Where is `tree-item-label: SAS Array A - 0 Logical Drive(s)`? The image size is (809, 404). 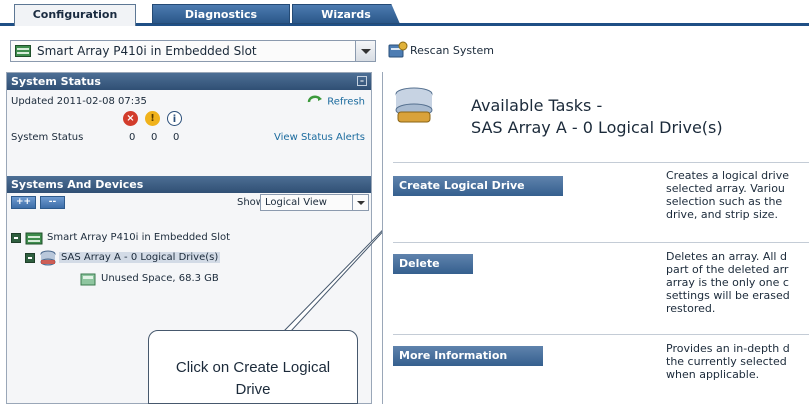 tree-item-label: SAS Array A - 0 Logical Drive(s) is located at coordinates (140, 257).